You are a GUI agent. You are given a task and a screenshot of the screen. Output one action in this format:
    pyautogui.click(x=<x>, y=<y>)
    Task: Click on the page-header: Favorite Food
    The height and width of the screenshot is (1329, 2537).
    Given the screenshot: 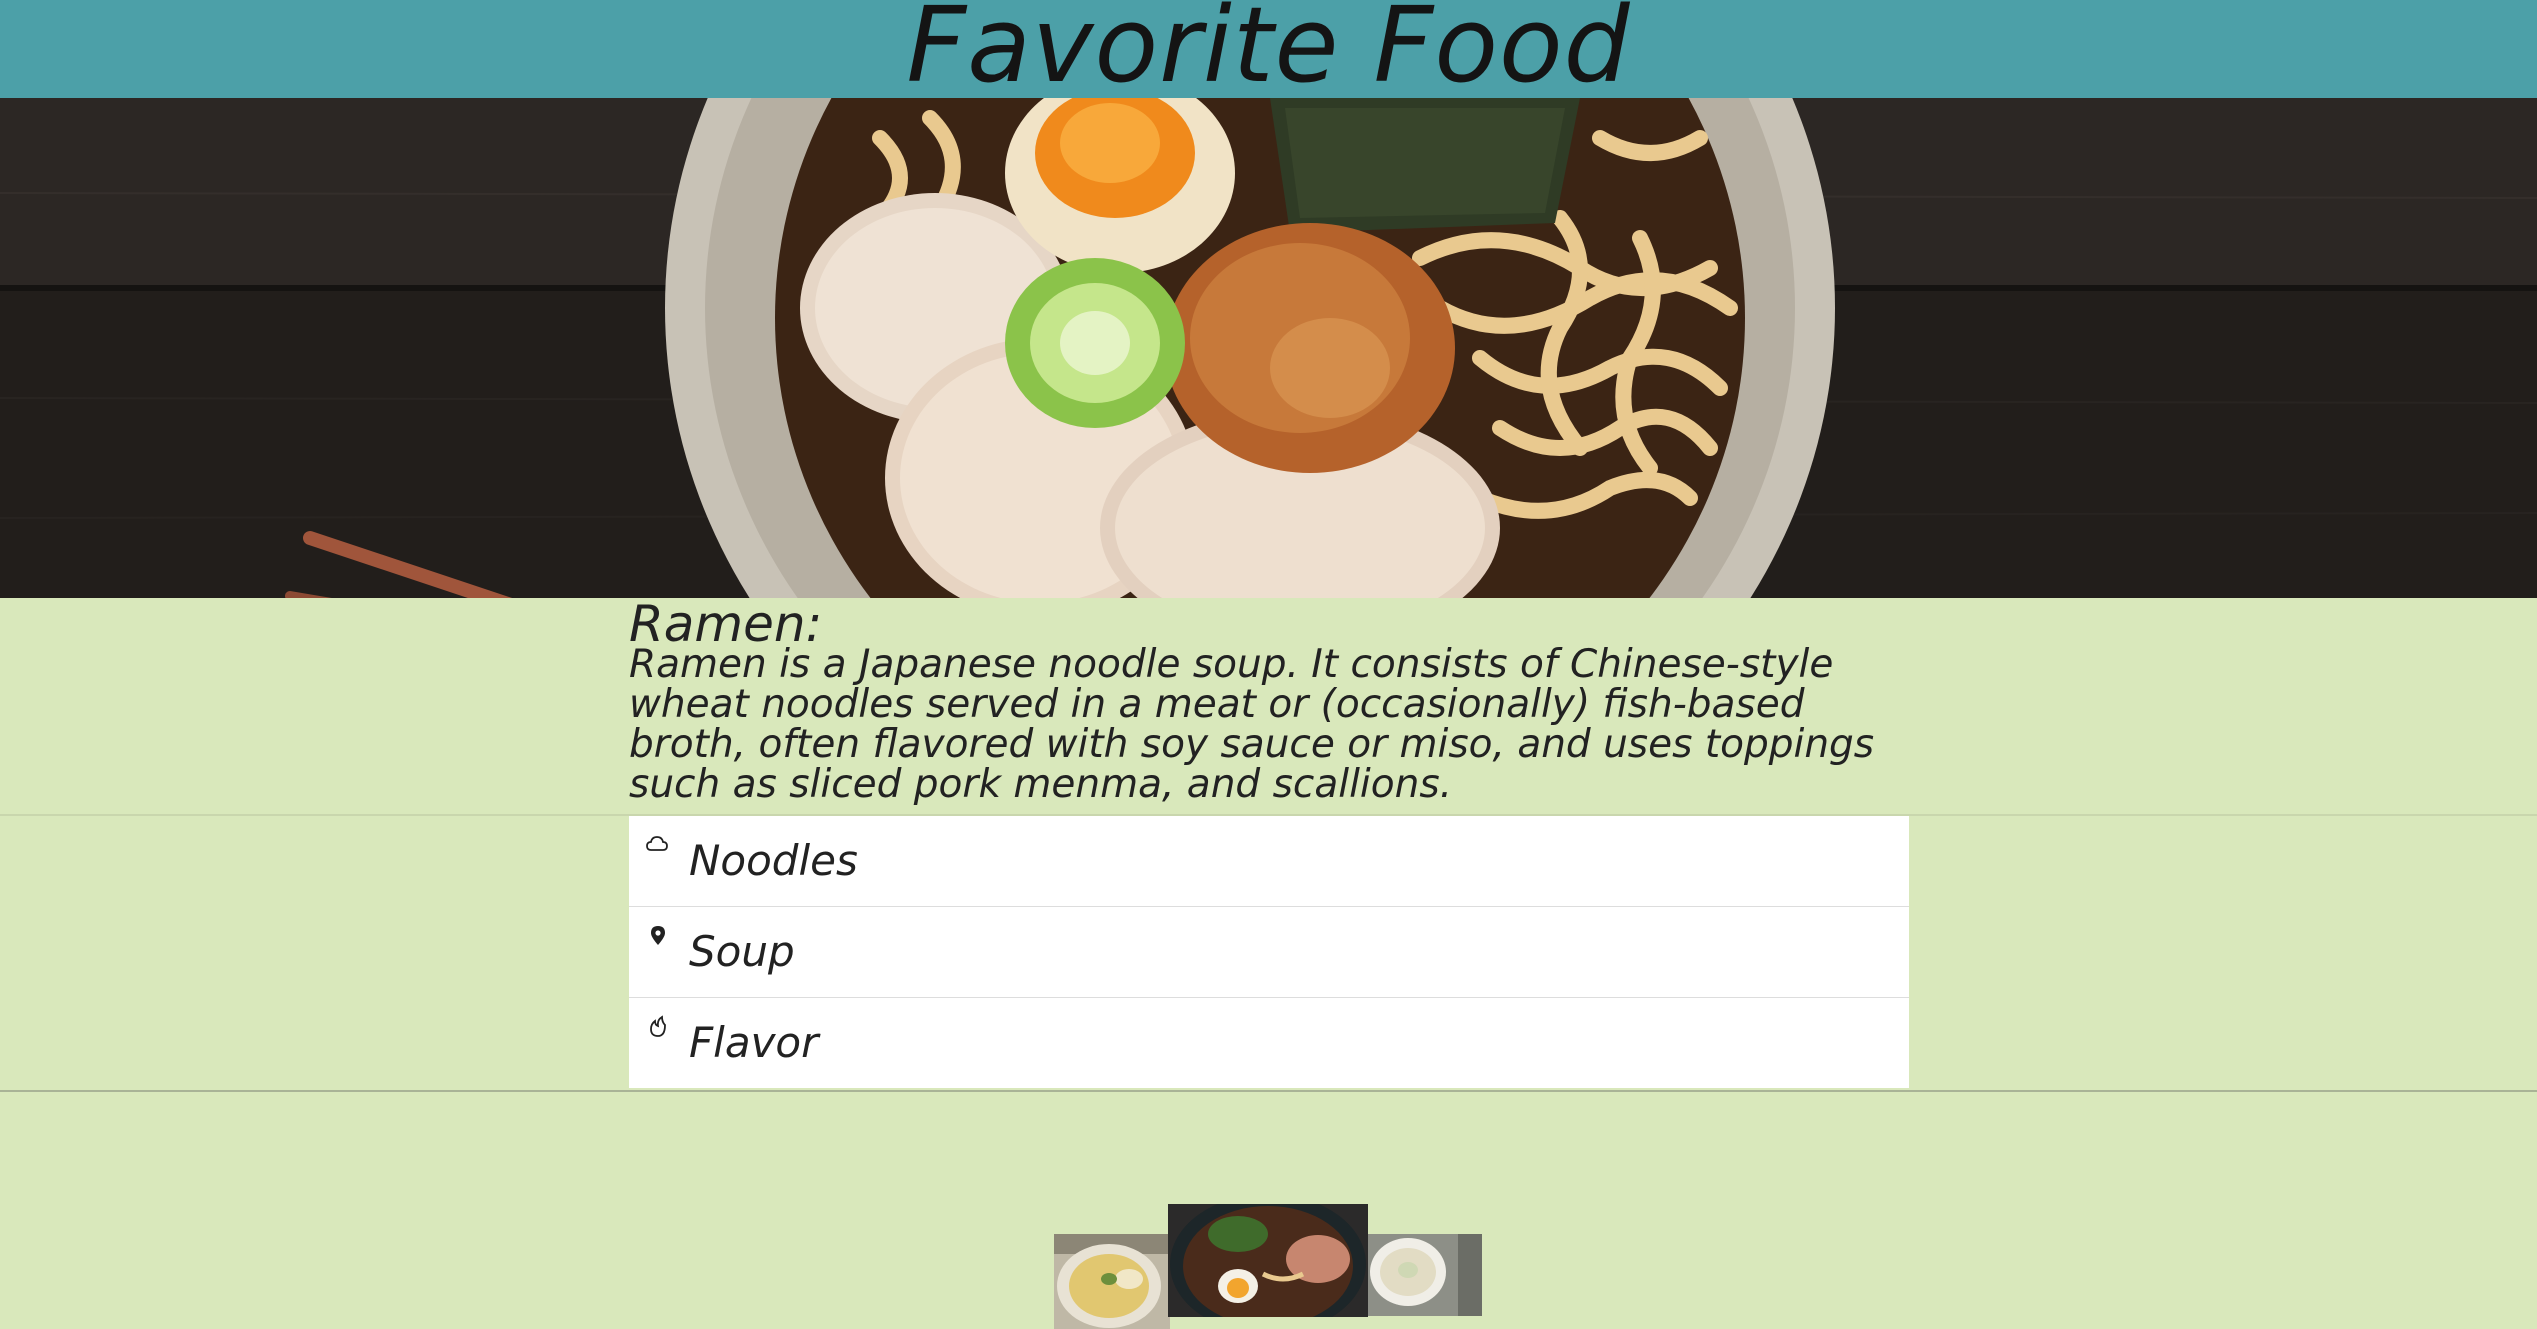 What is the action you would take?
    pyautogui.click(x=1268, y=49)
    